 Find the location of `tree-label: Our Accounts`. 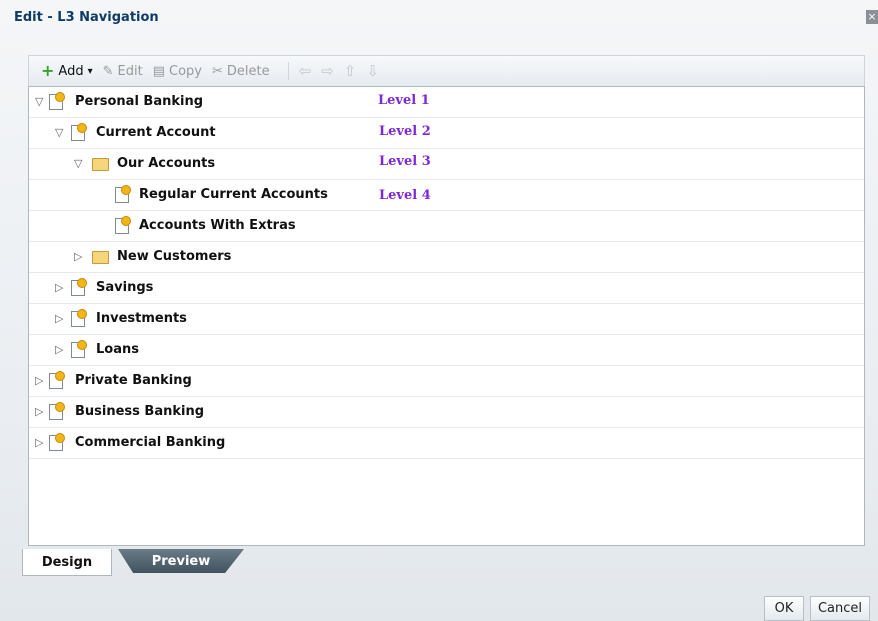

tree-label: Our Accounts is located at coordinates (166, 163).